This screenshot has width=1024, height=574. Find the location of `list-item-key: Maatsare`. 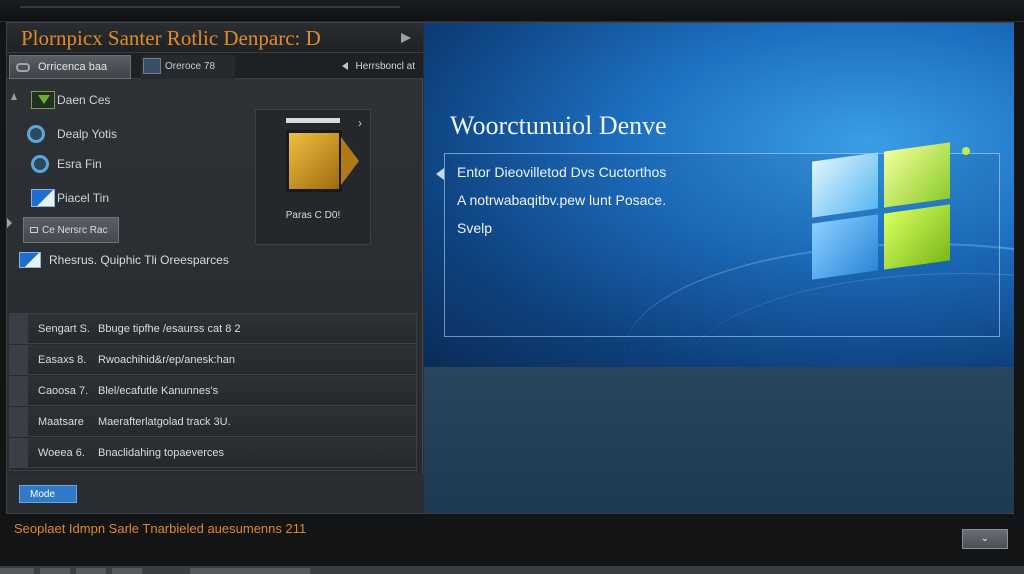

list-item-key: Maatsare is located at coordinates (61, 422).